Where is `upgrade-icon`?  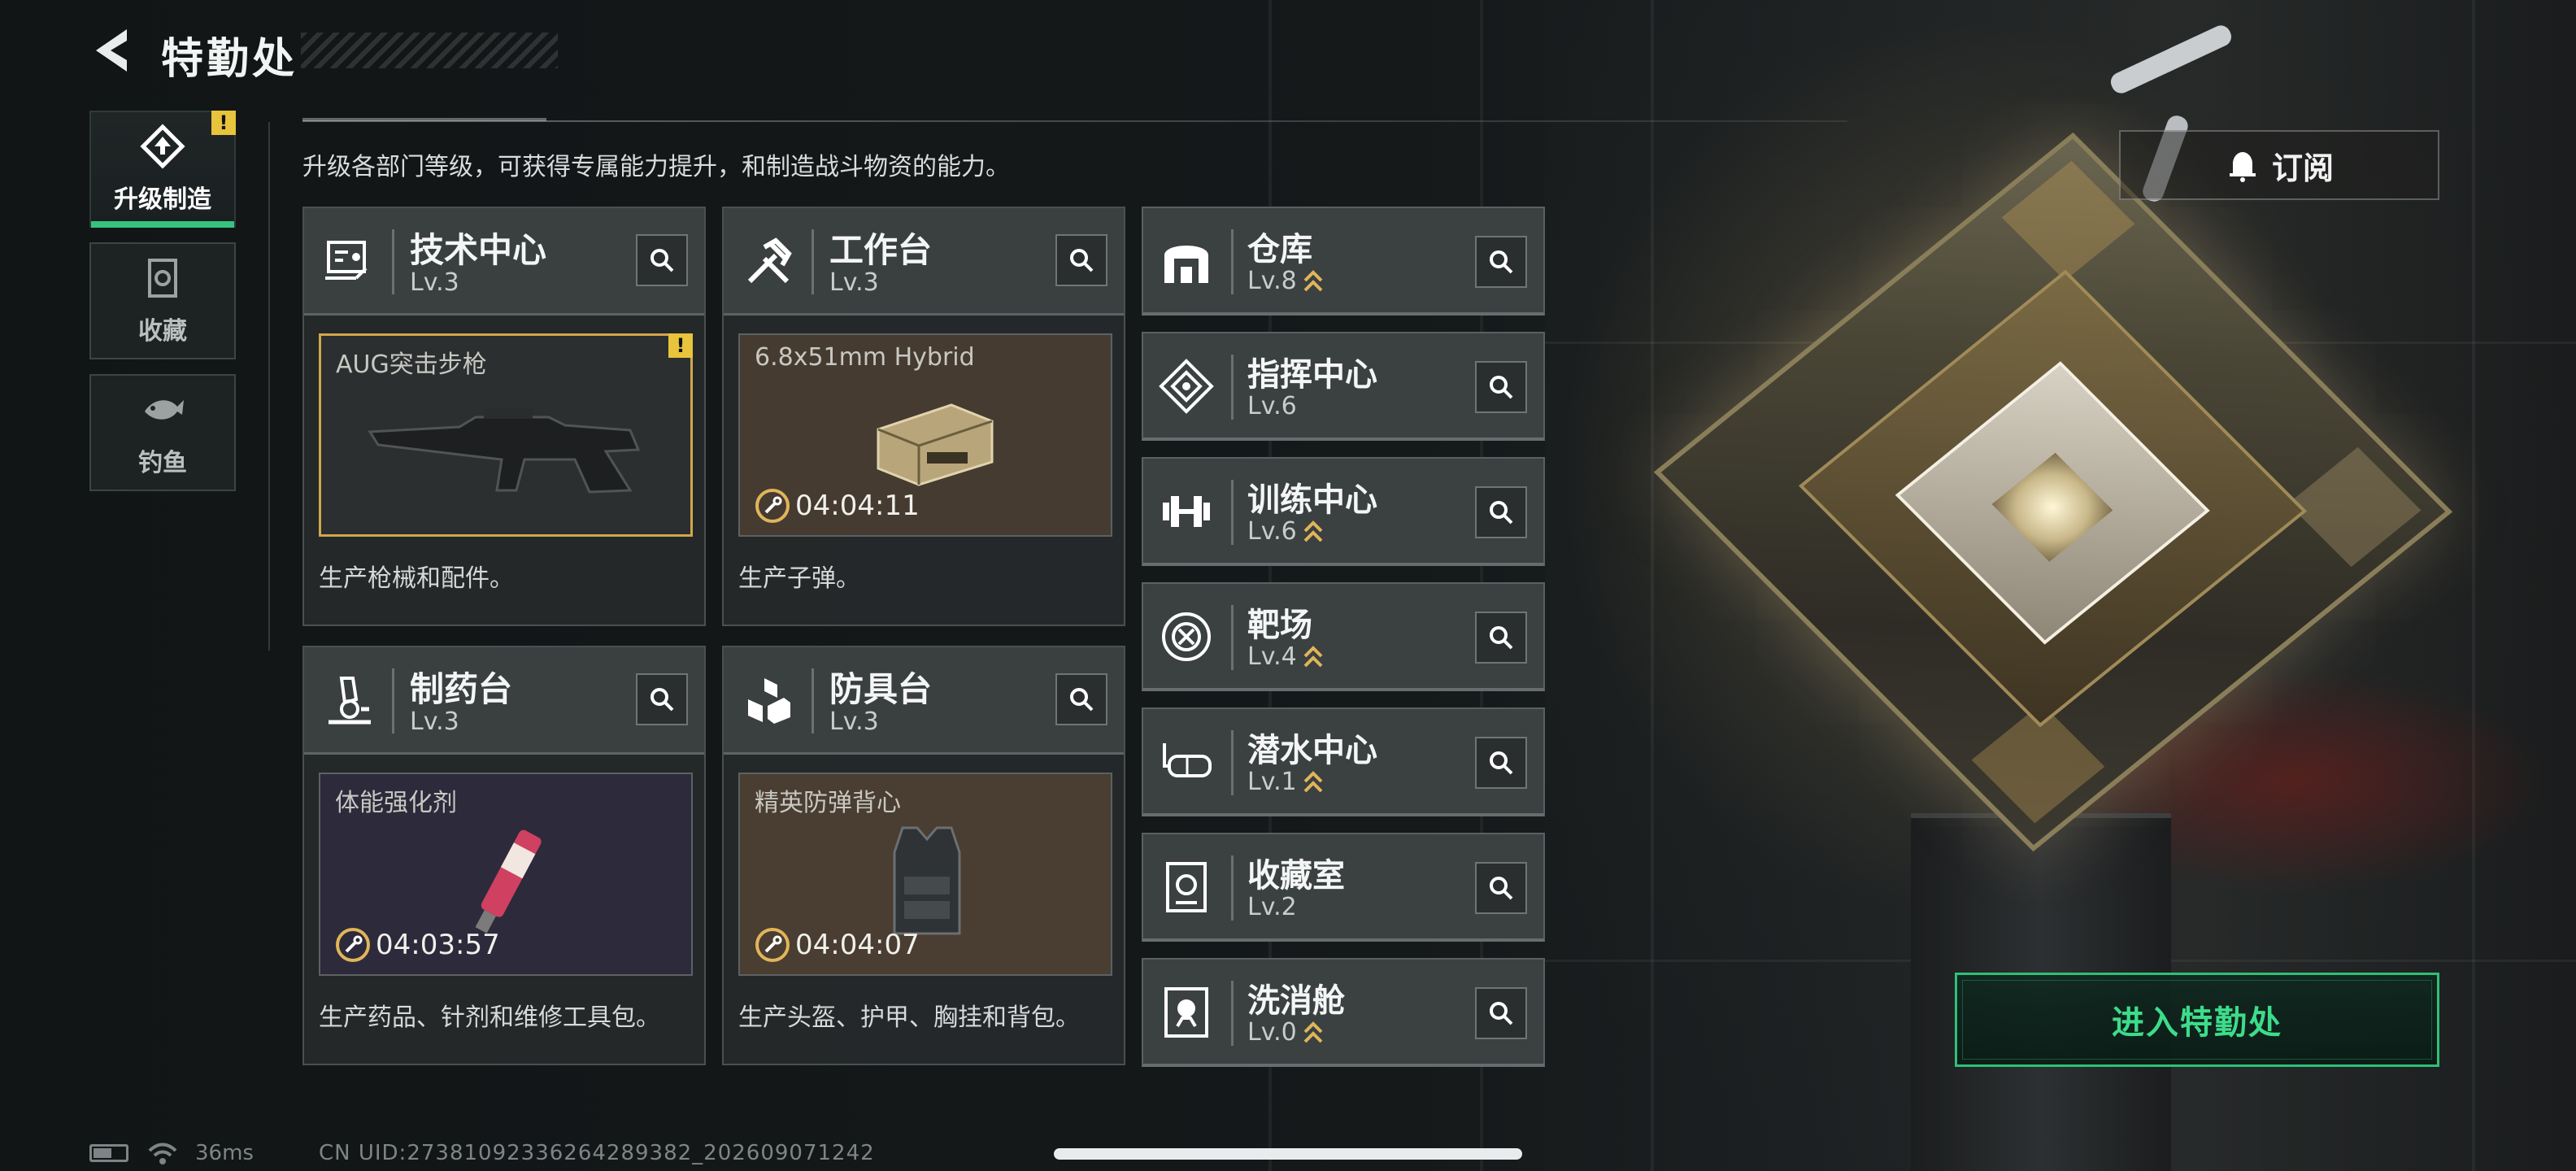
upgrade-icon is located at coordinates (163, 147).